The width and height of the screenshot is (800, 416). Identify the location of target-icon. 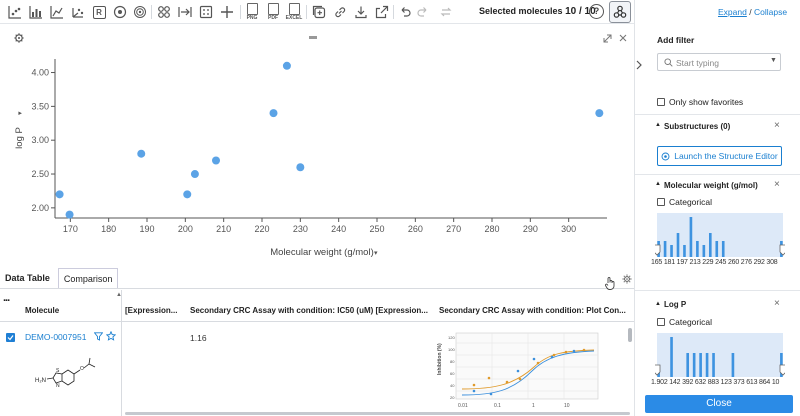
(120, 12).